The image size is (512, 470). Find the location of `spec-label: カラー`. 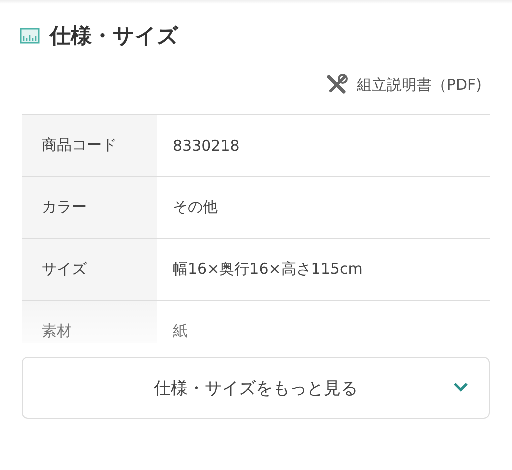

spec-label: カラー is located at coordinates (89, 207).